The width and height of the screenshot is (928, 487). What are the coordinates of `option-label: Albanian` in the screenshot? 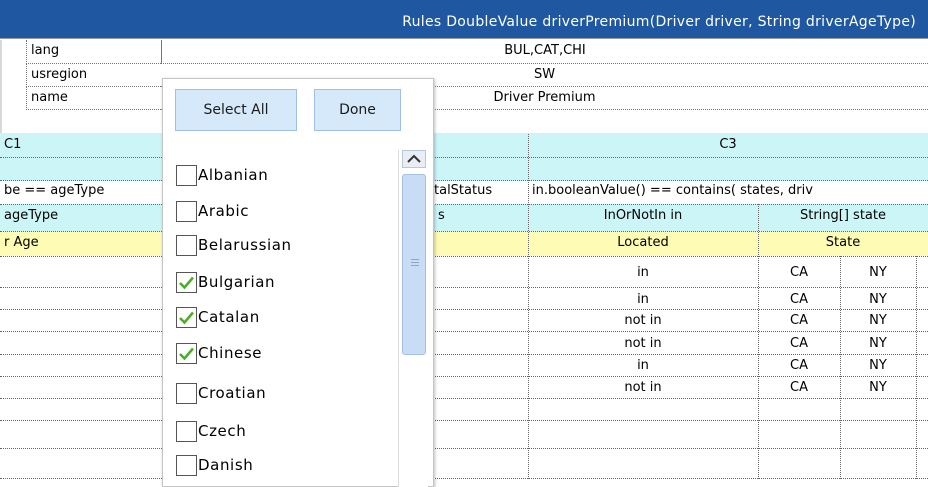 It's located at (233, 175).